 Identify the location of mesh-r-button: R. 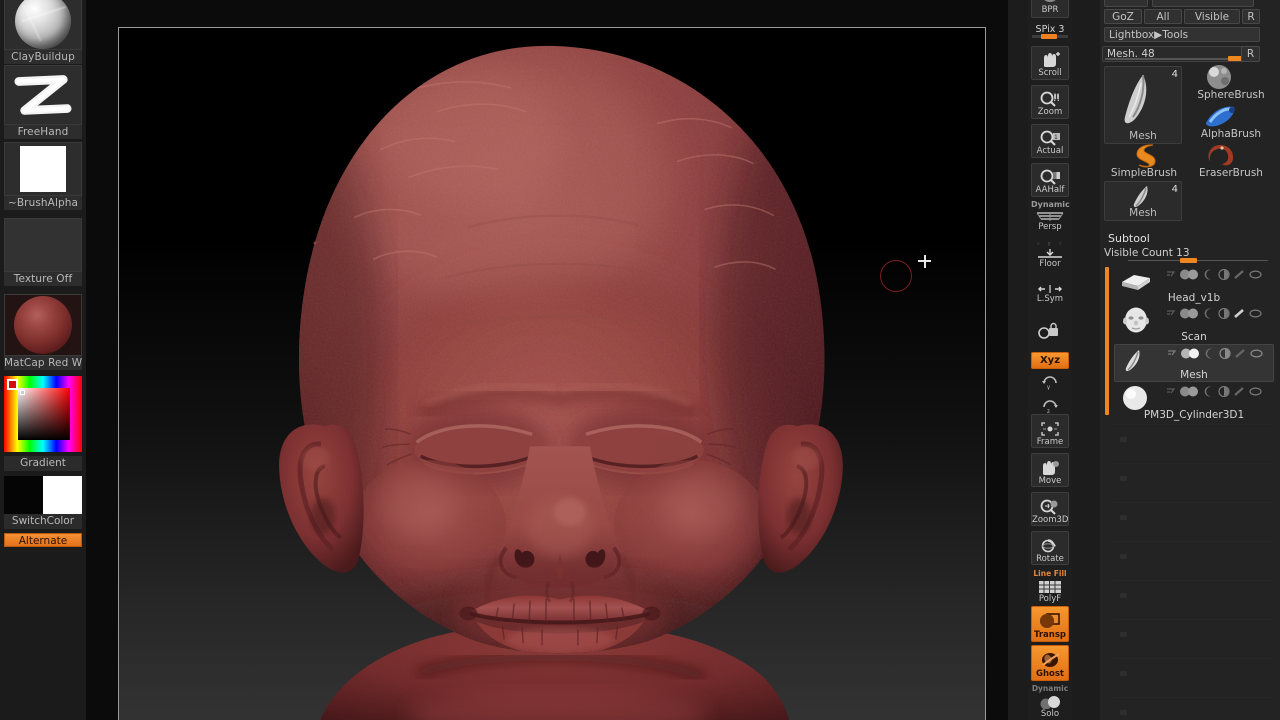
(1250, 54).